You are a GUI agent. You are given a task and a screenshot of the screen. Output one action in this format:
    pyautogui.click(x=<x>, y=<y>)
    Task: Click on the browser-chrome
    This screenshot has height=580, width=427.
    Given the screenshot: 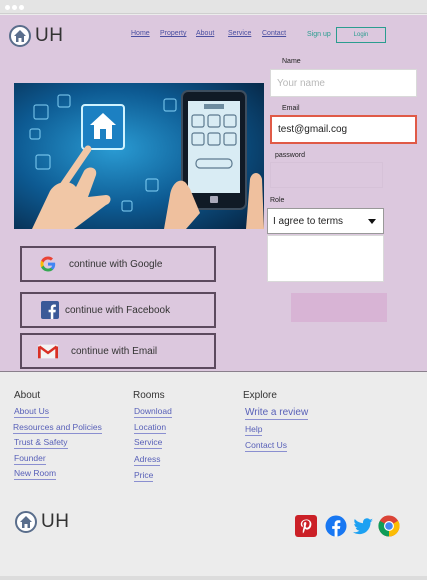 What is the action you would take?
    pyautogui.click(x=213, y=7)
    